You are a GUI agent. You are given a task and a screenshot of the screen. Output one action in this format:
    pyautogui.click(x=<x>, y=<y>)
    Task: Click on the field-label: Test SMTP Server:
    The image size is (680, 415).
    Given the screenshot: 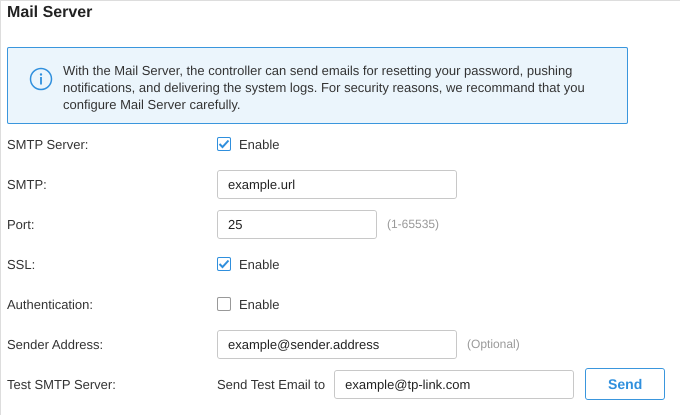 What is the action you would take?
    pyautogui.click(x=62, y=384)
    